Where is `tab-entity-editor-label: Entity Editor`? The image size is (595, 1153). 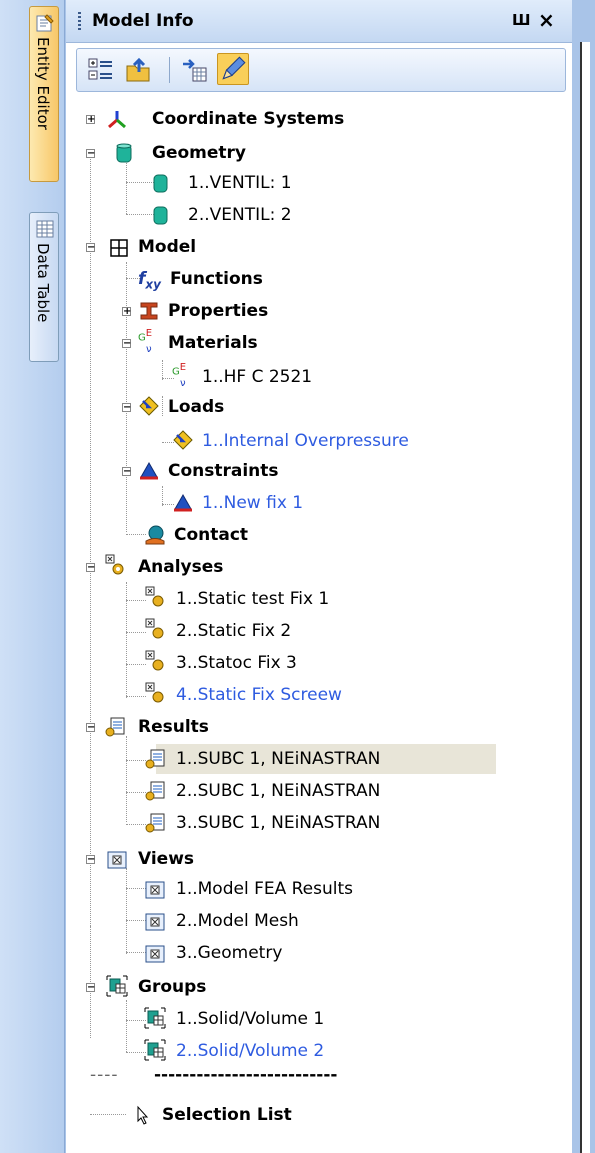 tab-entity-editor-label: Entity Editor is located at coordinates (43, 83).